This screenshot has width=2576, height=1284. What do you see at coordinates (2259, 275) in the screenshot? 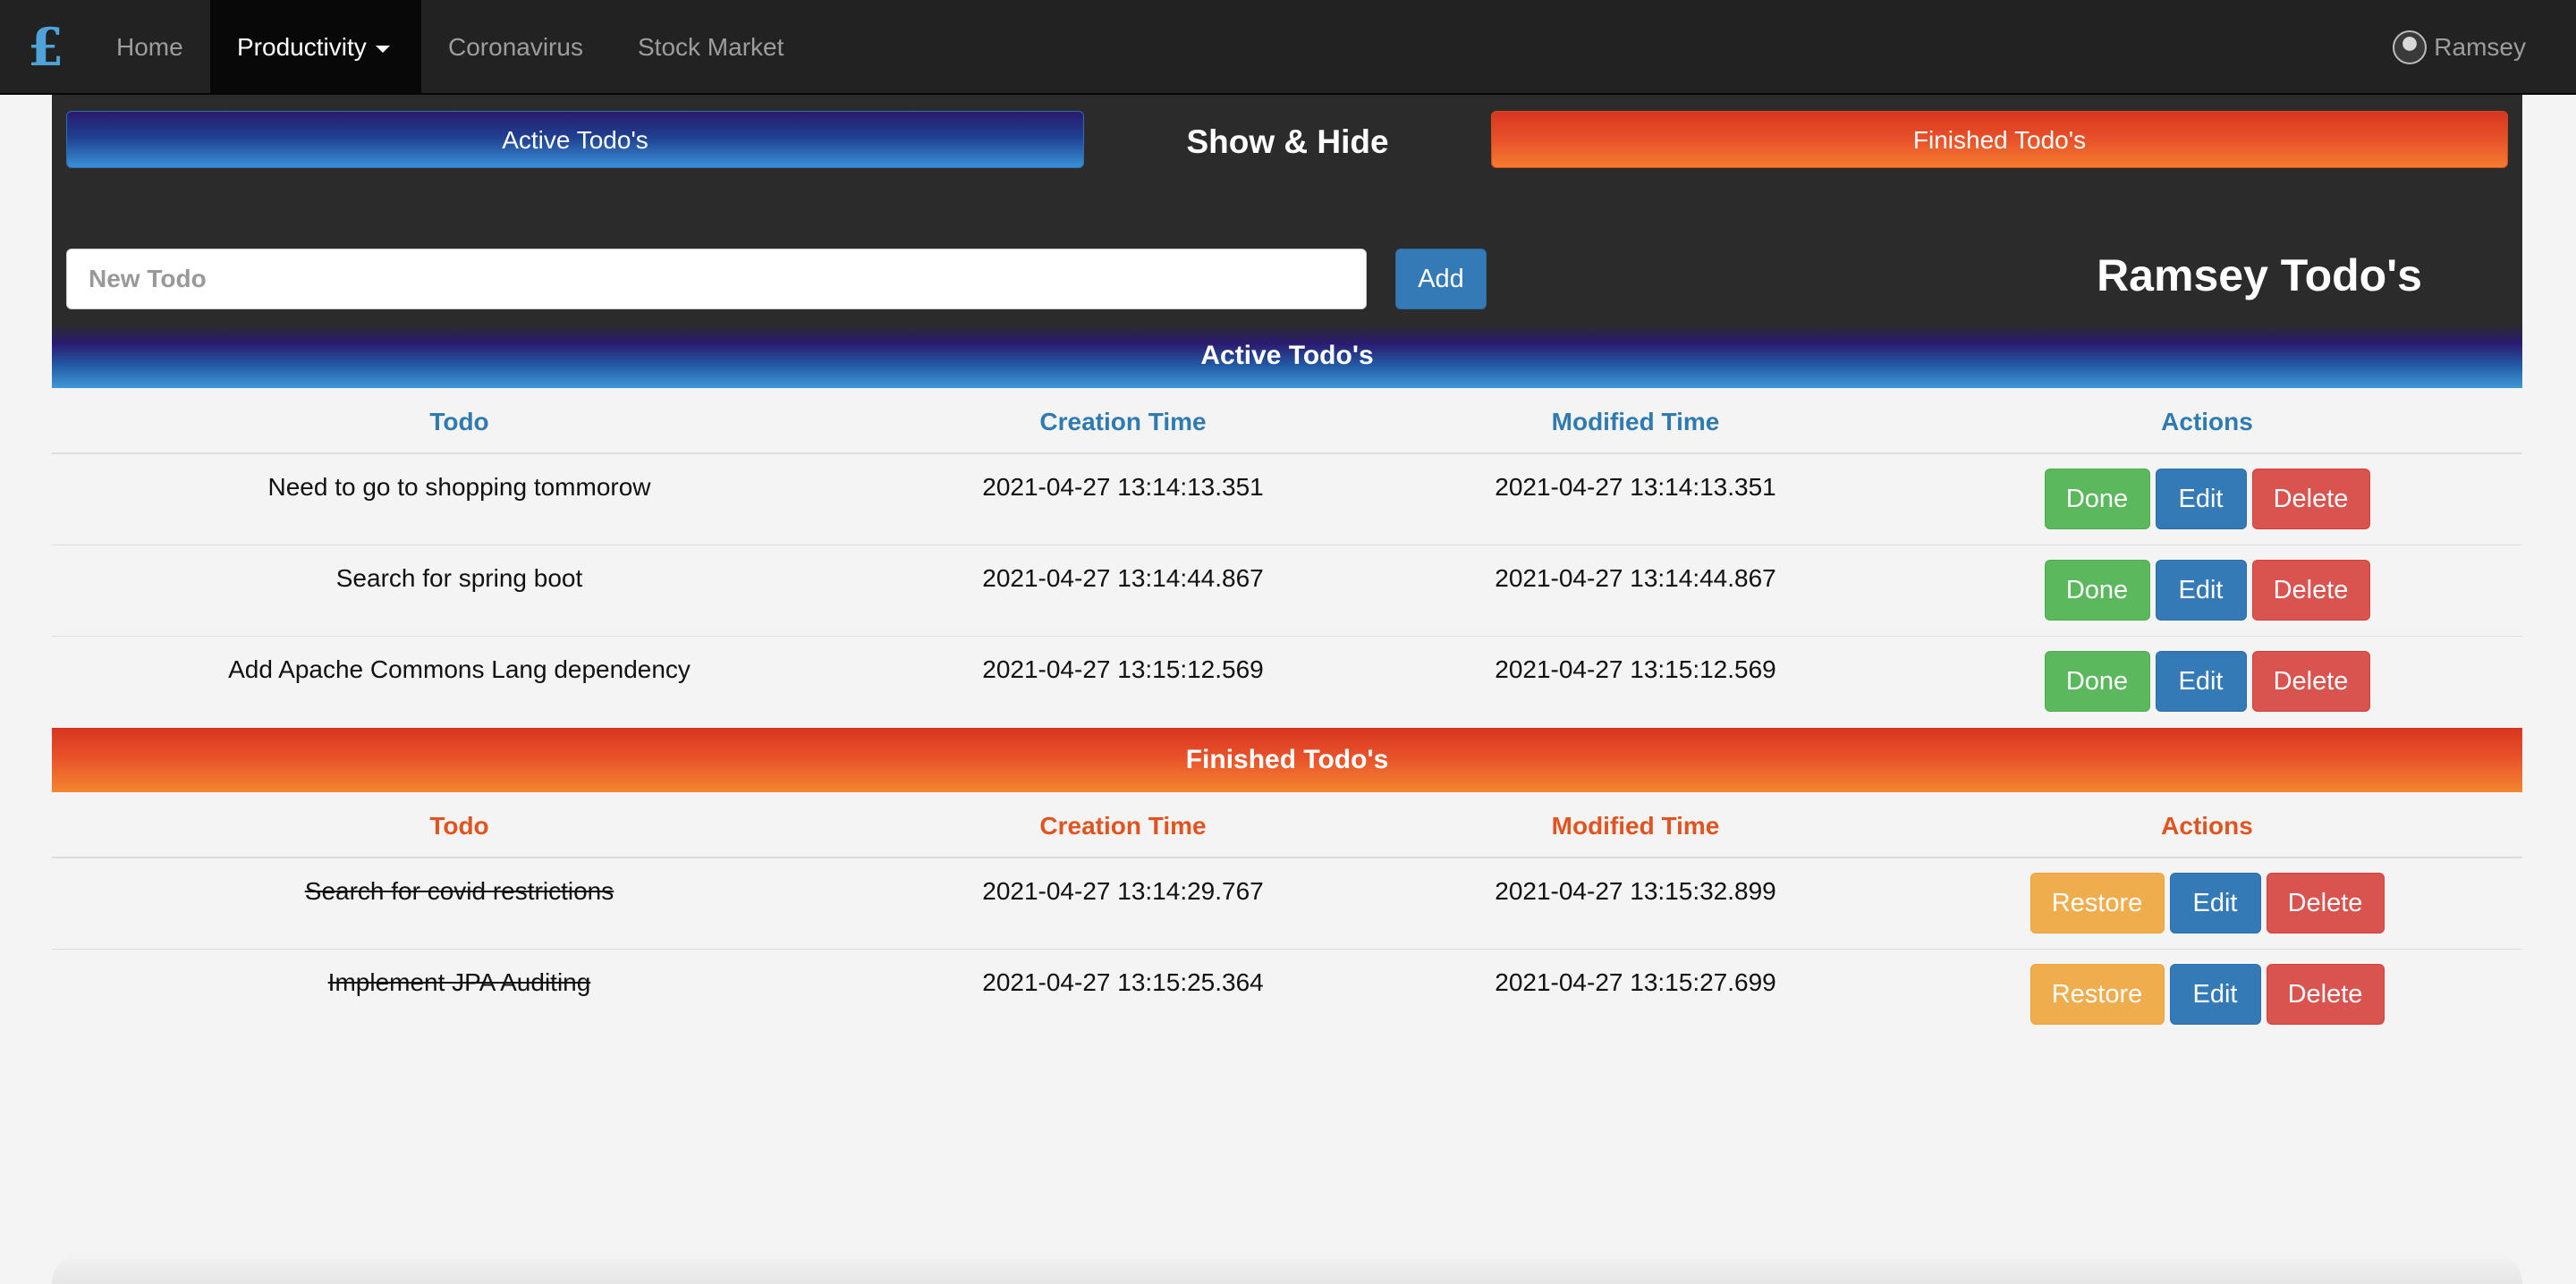
I see `page-title: Ramsey Todo's` at bounding box center [2259, 275].